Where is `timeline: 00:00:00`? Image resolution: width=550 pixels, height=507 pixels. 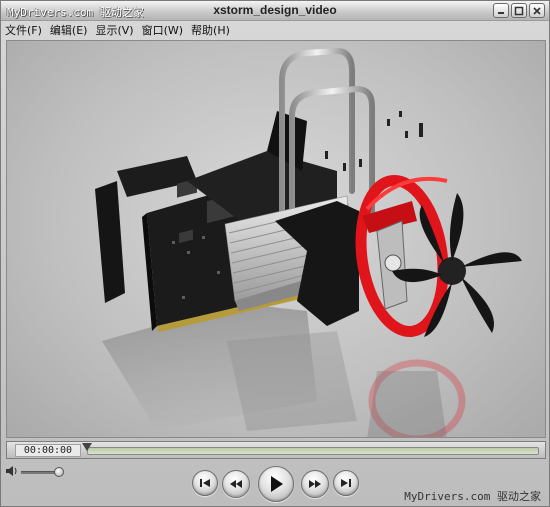
timeline: 00:00:00 is located at coordinates (276, 450).